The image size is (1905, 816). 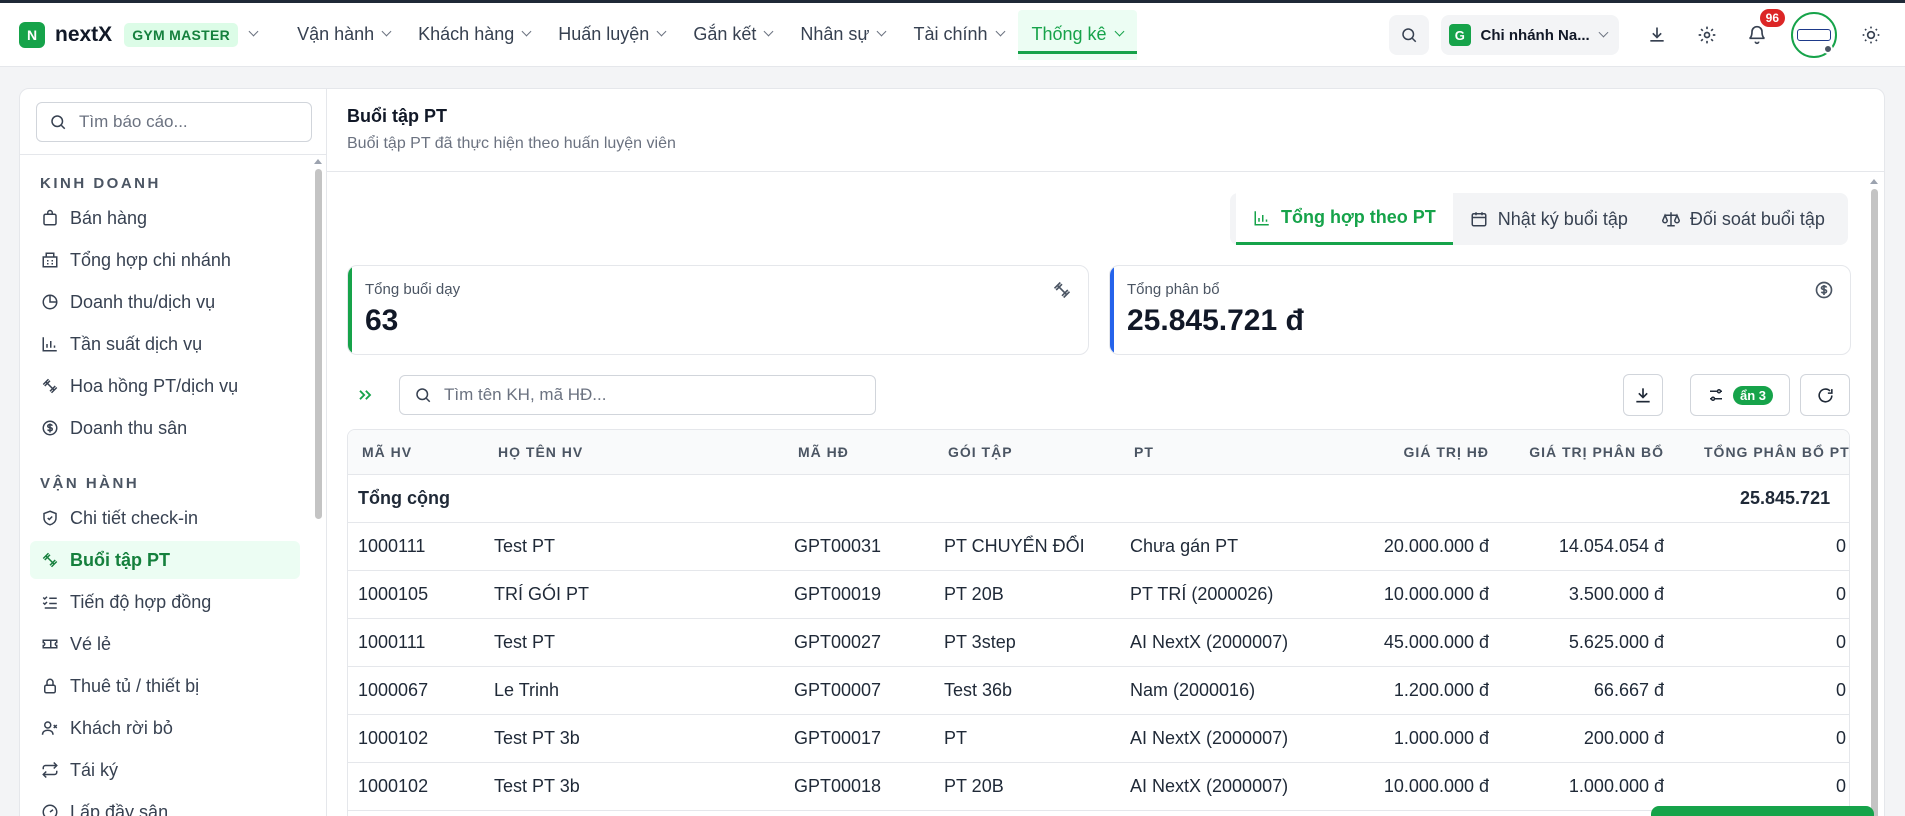 I want to click on app-logo: N nextX GYM MASTER, so click(x=139, y=34).